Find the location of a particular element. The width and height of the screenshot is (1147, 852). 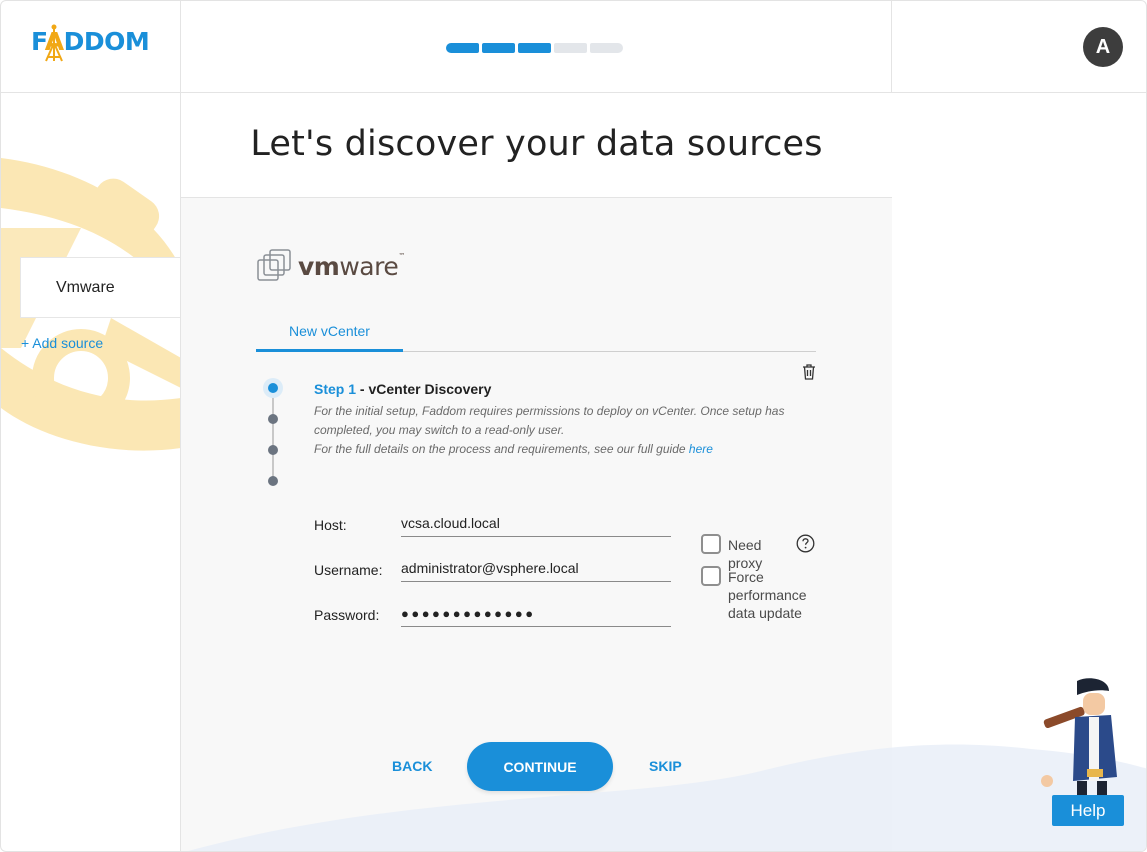

wizard-progress is located at coordinates (534, 48).